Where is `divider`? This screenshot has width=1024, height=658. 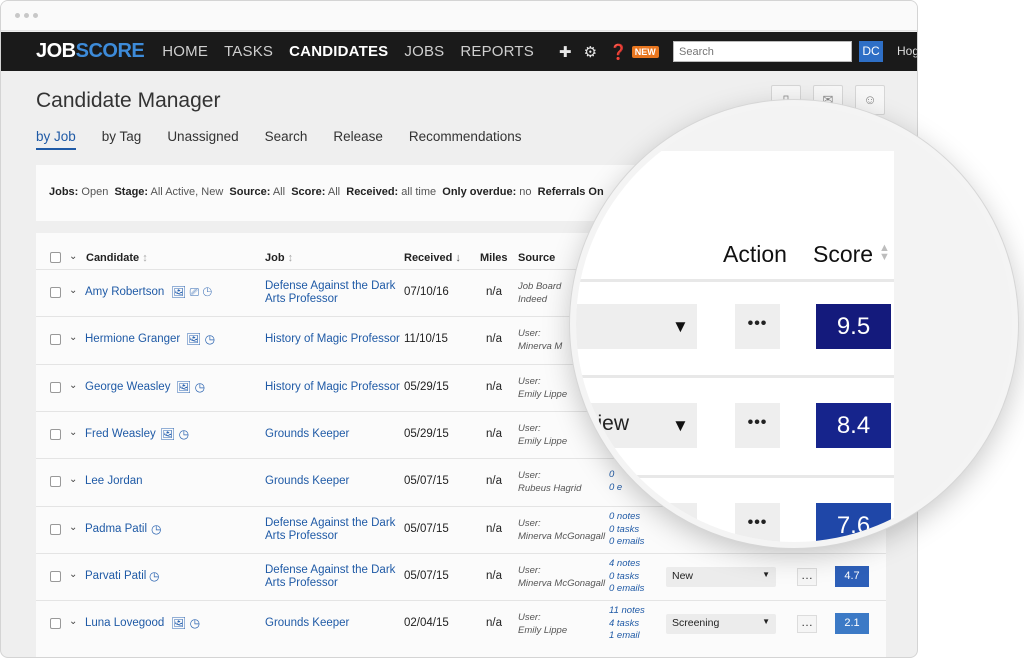 divider is located at coordinates (735, 476).